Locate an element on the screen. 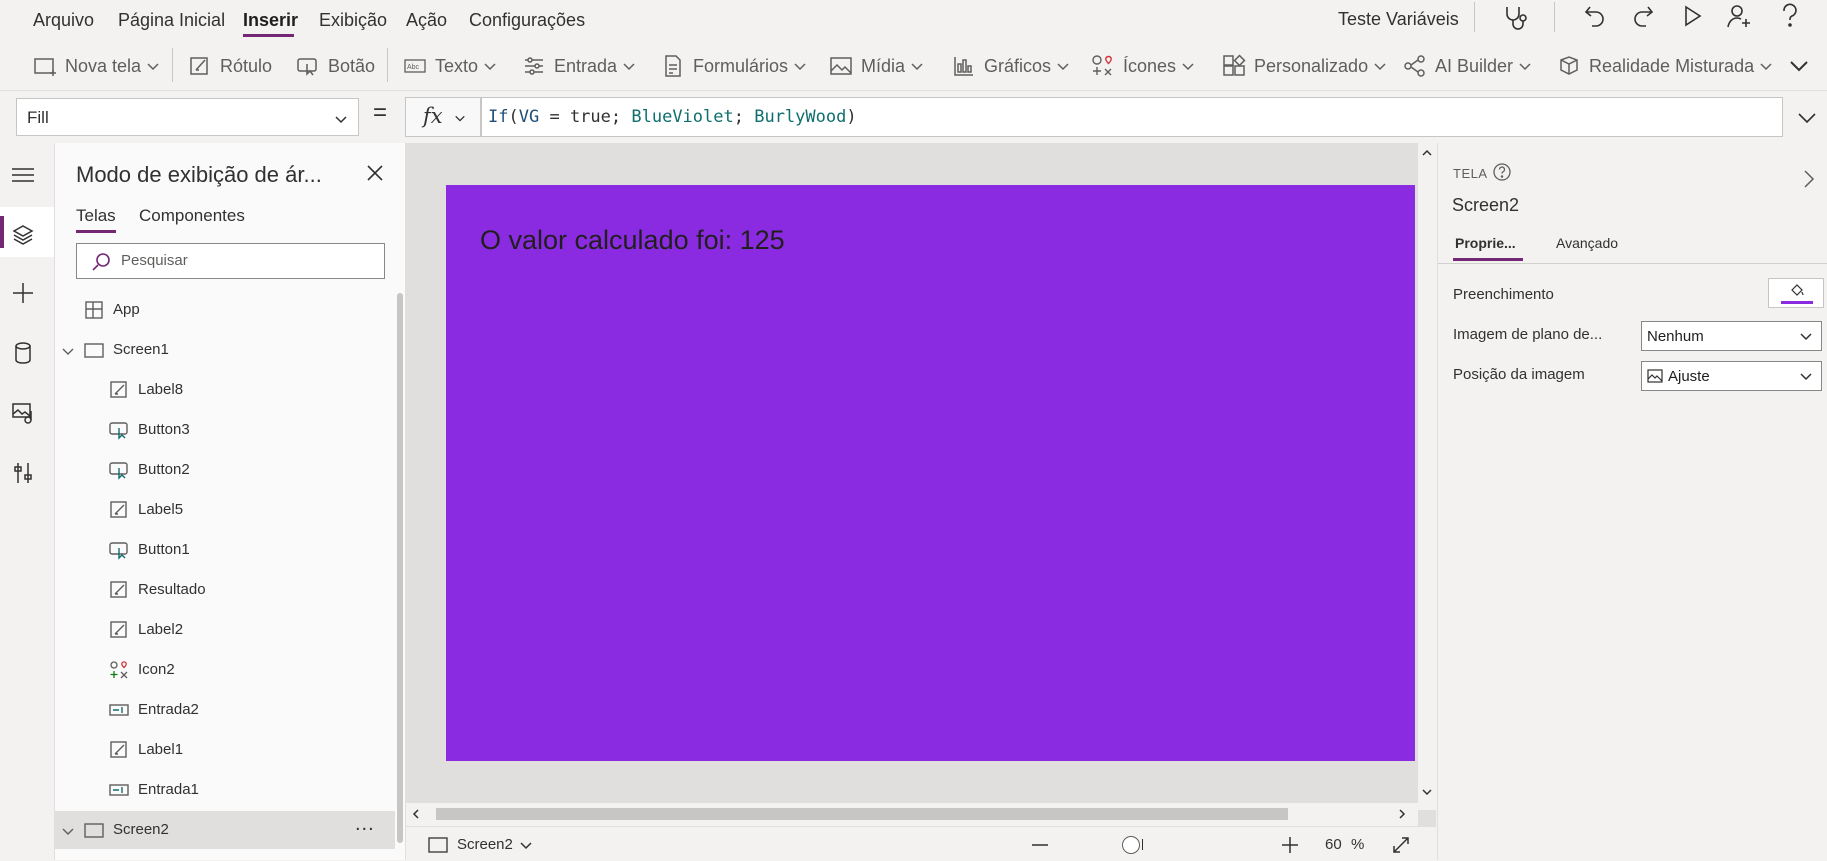 The image size is (1827, 861). texto-label: Texto is located at coordinates (457, 65).